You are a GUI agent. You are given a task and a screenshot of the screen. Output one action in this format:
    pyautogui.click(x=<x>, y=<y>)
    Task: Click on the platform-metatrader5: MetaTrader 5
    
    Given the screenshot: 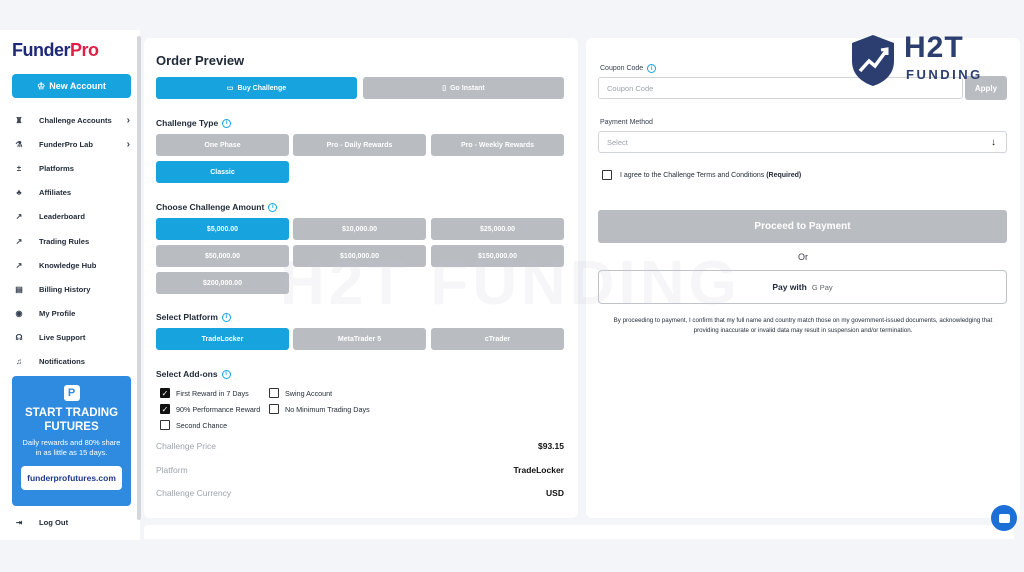 What is the action you would take?
    pyautogui.click(x=359, y=339)
    